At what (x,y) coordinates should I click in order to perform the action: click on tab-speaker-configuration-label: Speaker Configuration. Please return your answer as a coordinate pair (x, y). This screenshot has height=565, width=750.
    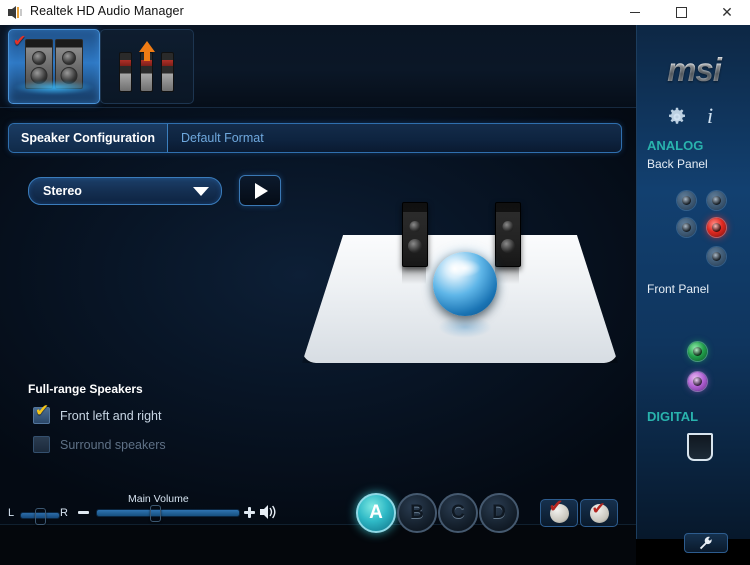
    Looking at the image, I should click on (88, 138).